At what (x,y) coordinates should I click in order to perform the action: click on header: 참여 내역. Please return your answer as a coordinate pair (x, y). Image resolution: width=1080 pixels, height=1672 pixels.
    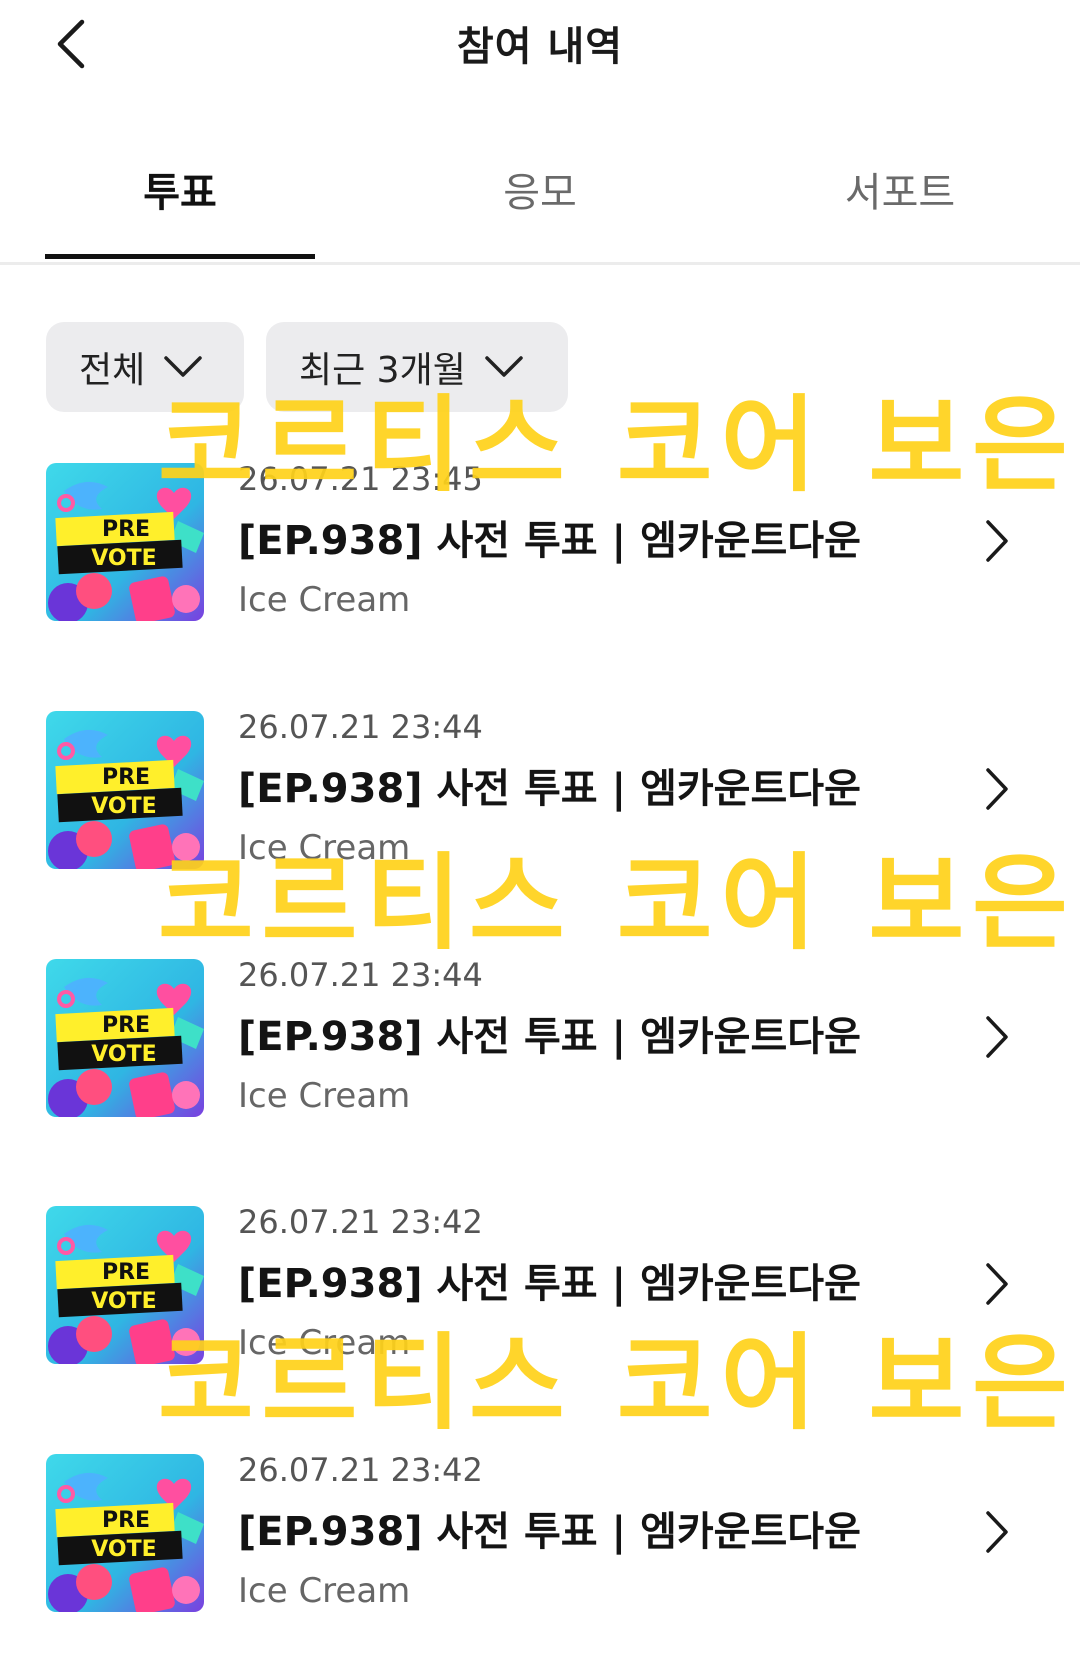
    Looking at the image, I should click on (540, 50).